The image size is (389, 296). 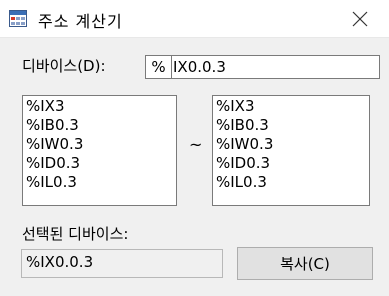 I want to click on device-prefix: %, so click(x=159, y=67).